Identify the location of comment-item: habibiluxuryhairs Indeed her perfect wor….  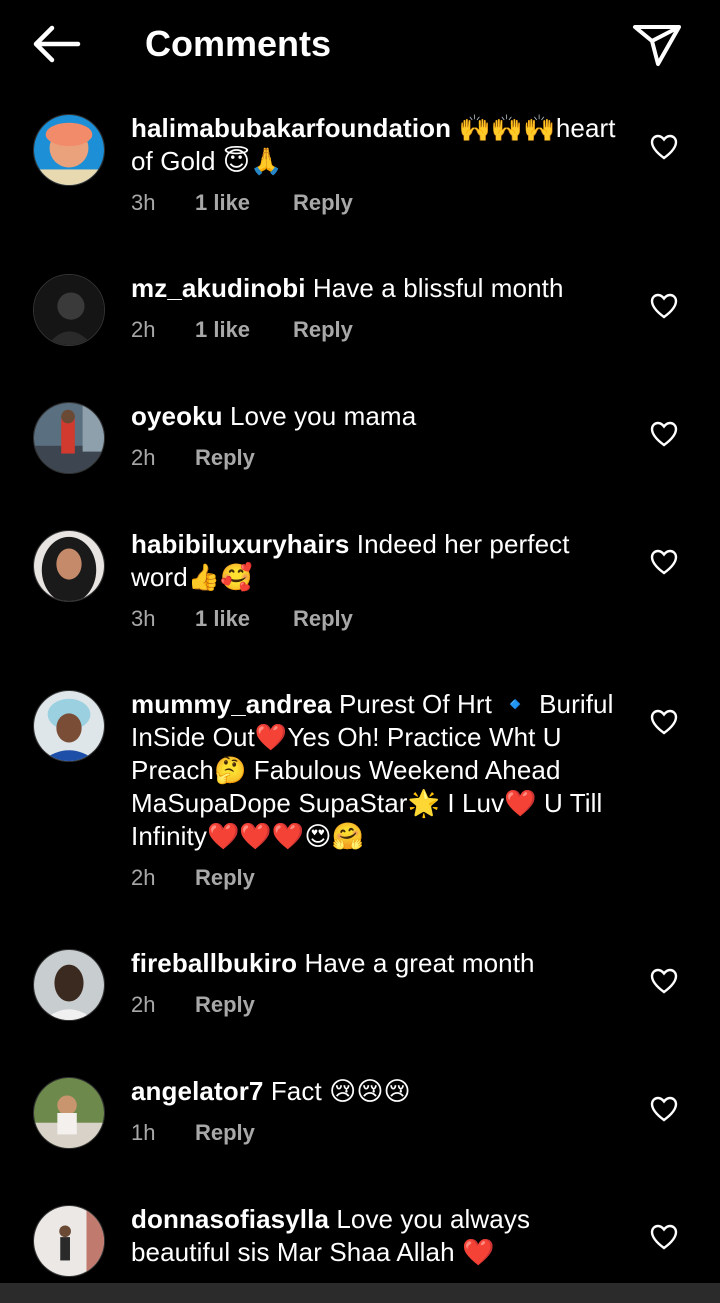
(360, 588).